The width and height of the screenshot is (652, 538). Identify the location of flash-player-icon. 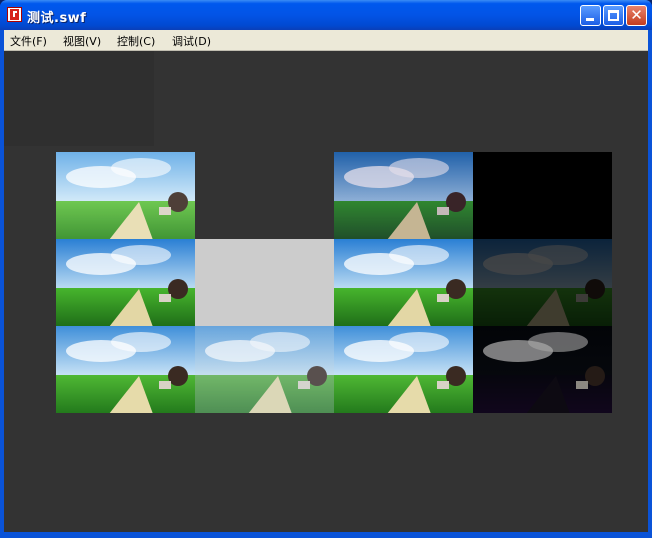
(14, 14).